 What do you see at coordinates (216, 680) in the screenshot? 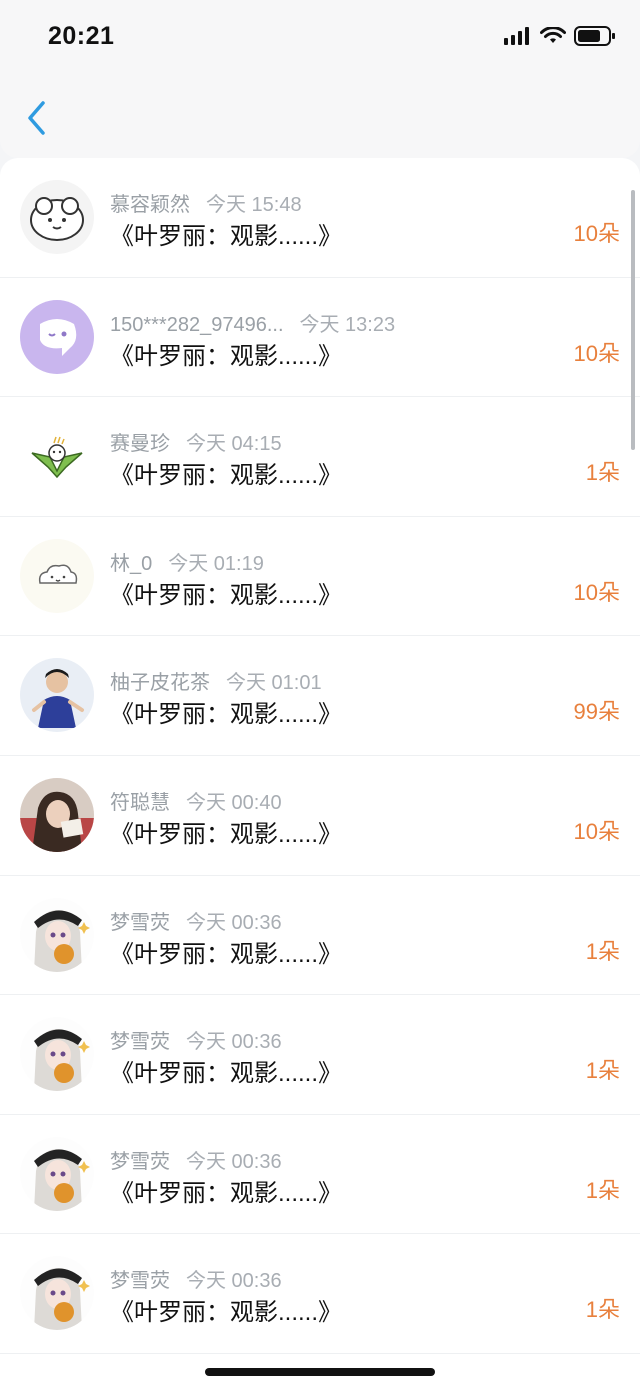
I see `sender-meta: 柚子皮花茶 今天 01:01` at bounding box center [216, 680].